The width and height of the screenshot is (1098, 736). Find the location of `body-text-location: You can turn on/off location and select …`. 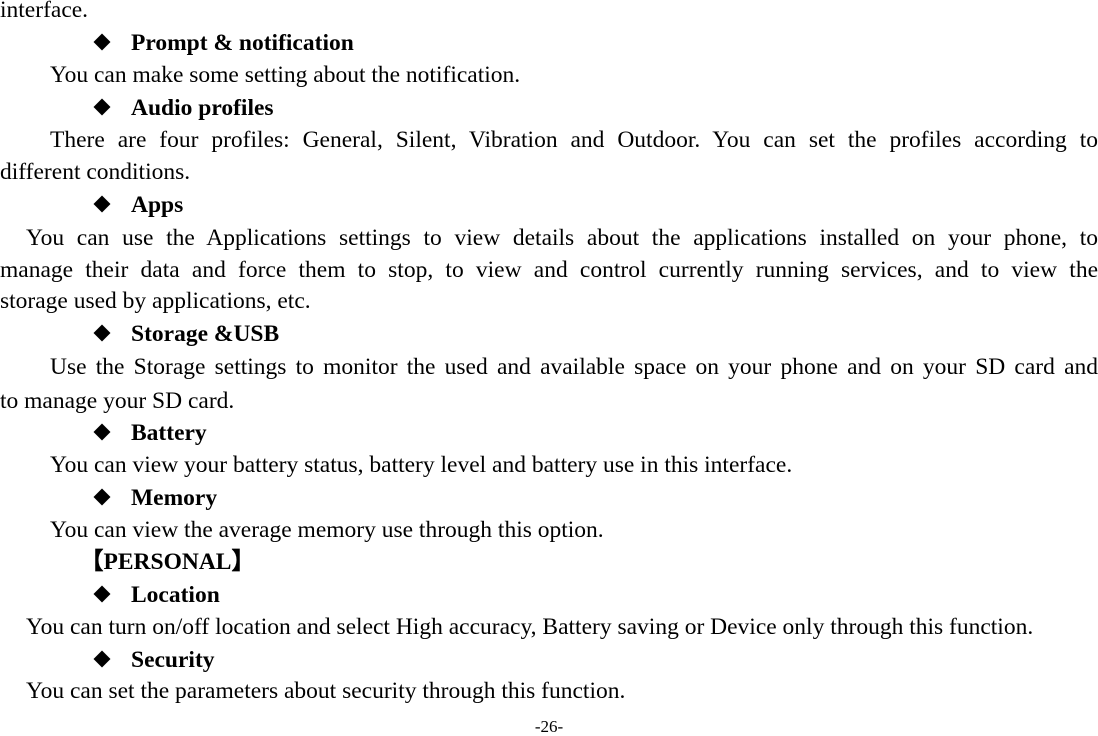

body-text-location: You can turn on/off location and select … is located at coordinates (530, 627).